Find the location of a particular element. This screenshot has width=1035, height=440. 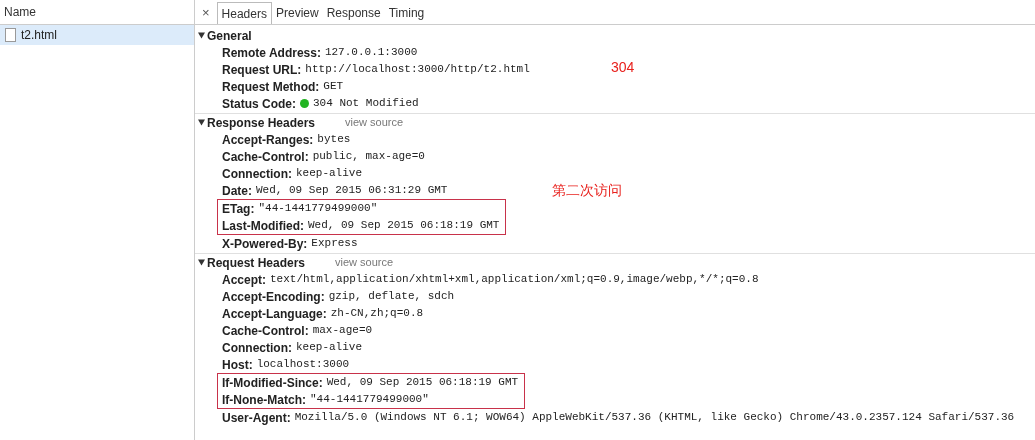

header-value: Express is located at coordinates (334, 244).